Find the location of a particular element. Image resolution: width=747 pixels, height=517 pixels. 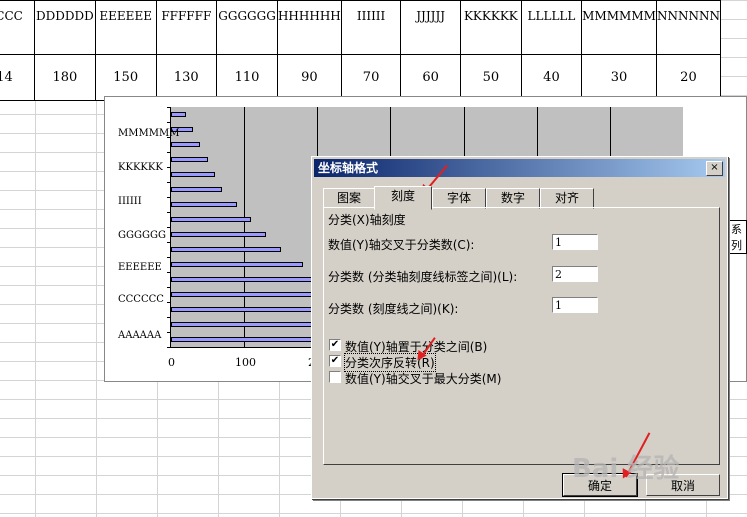

dialog-titlebar: 坐标轴格式 × is located at coordinates (519, 168).